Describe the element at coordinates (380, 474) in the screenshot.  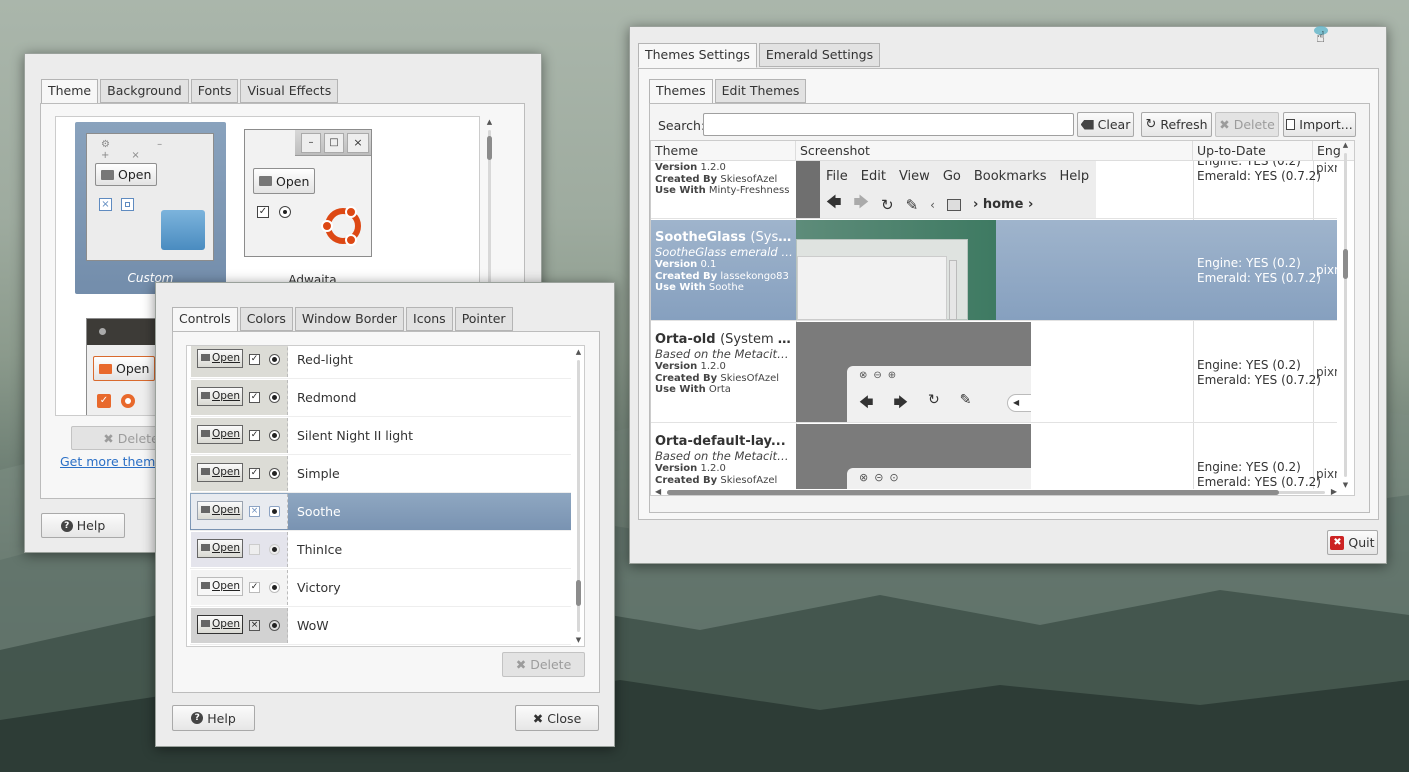
I see `list-item: Open ✓ Simple` at that location.